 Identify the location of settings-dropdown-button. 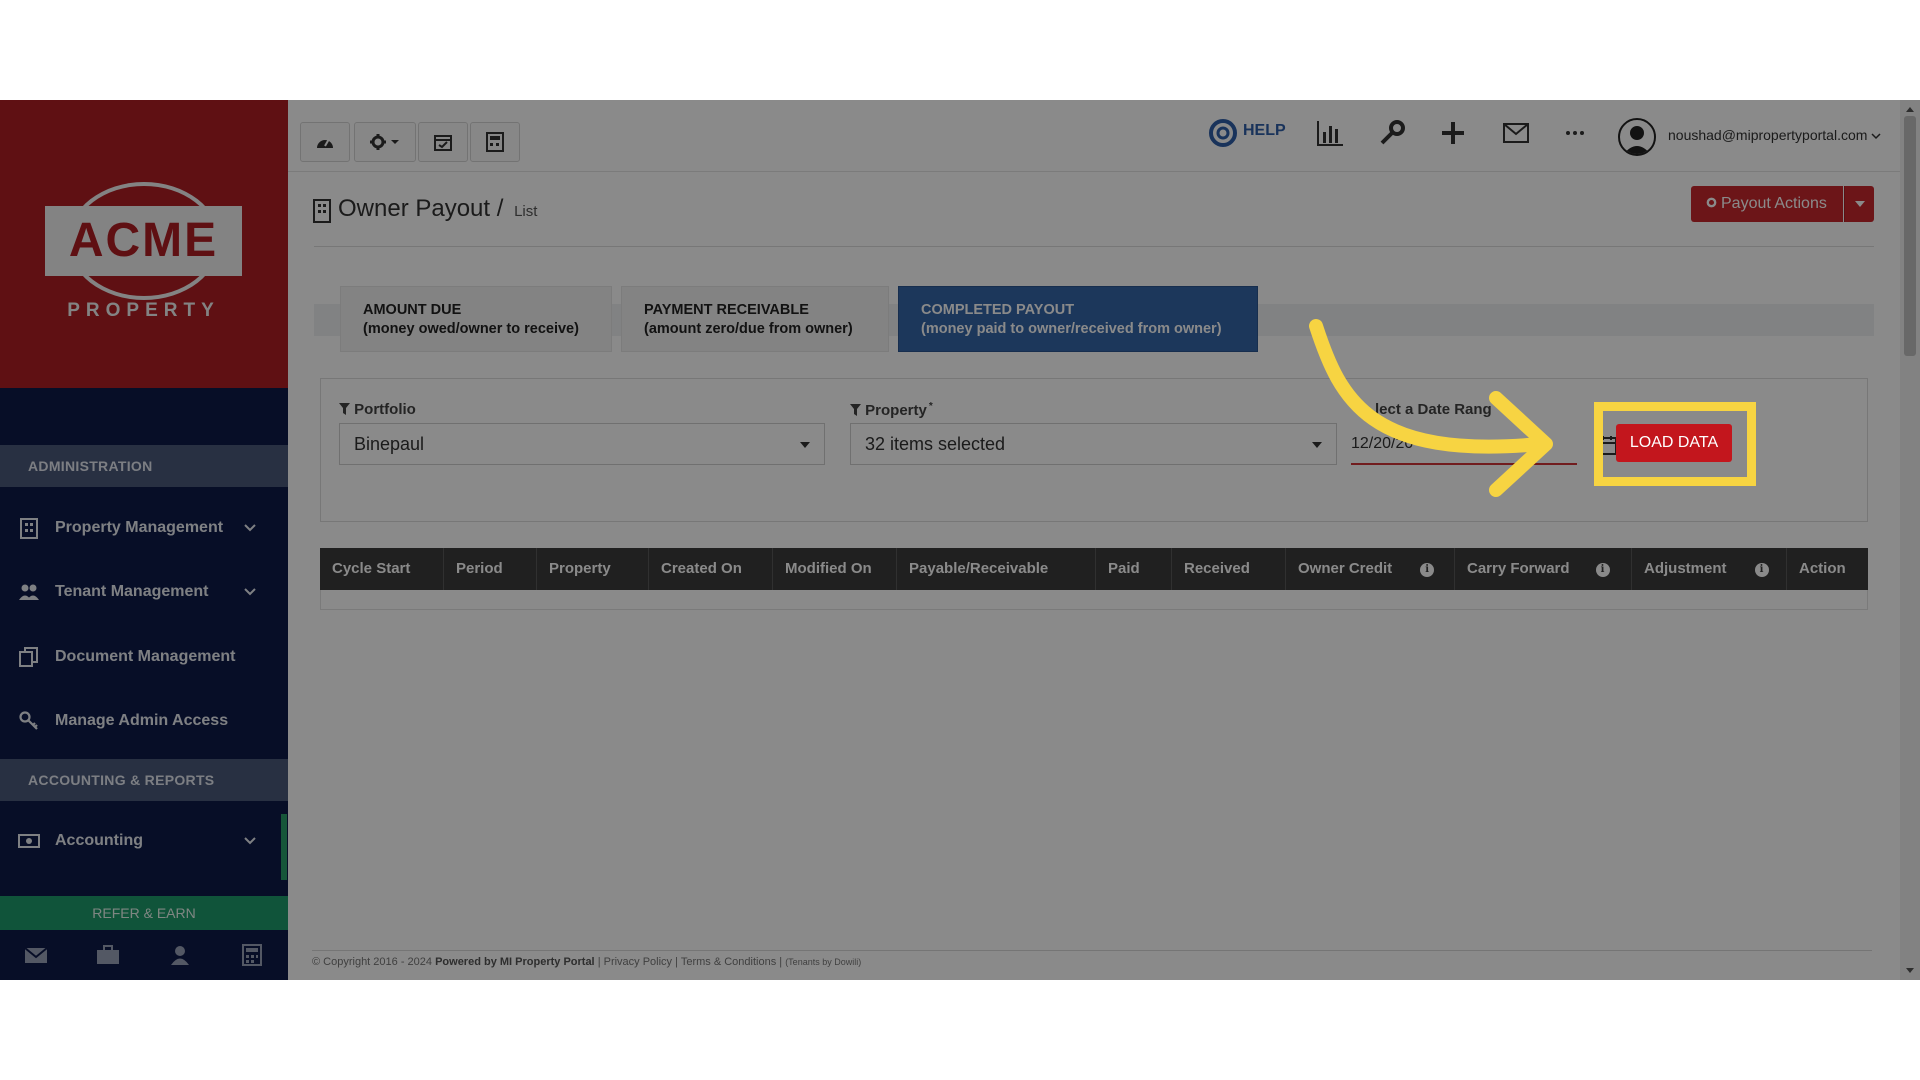
(385, 142).